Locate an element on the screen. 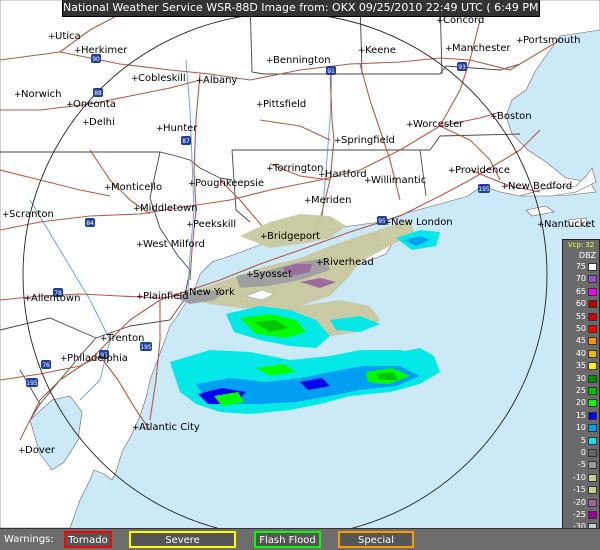  city-label: + Bennington is located at coordinates (298, 60).